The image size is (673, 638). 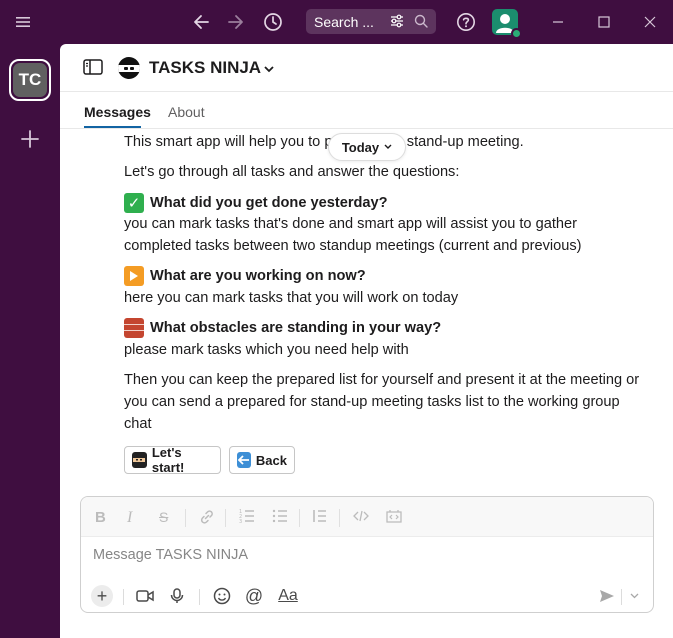 I want to click on message-text: This smart app will help you to p, so click(x=228, y=142).